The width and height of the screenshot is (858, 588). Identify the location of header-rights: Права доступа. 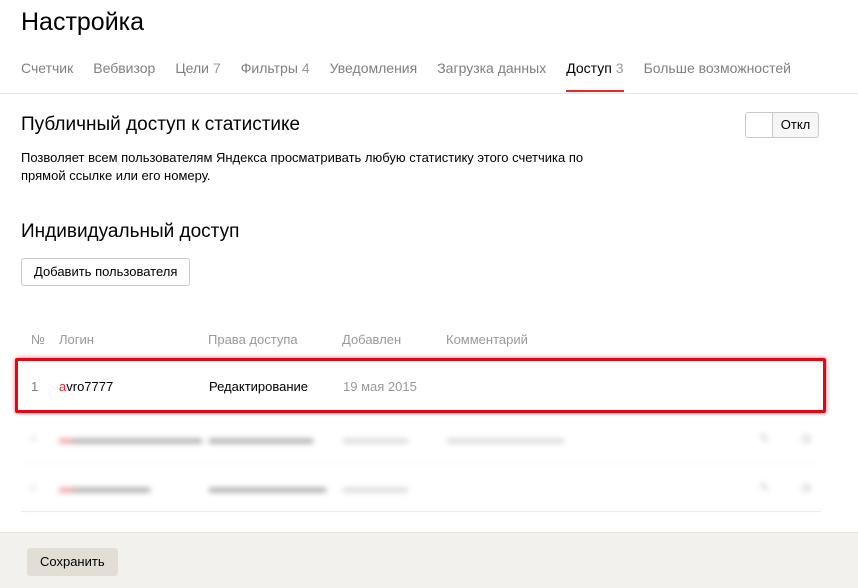
(253, 339).